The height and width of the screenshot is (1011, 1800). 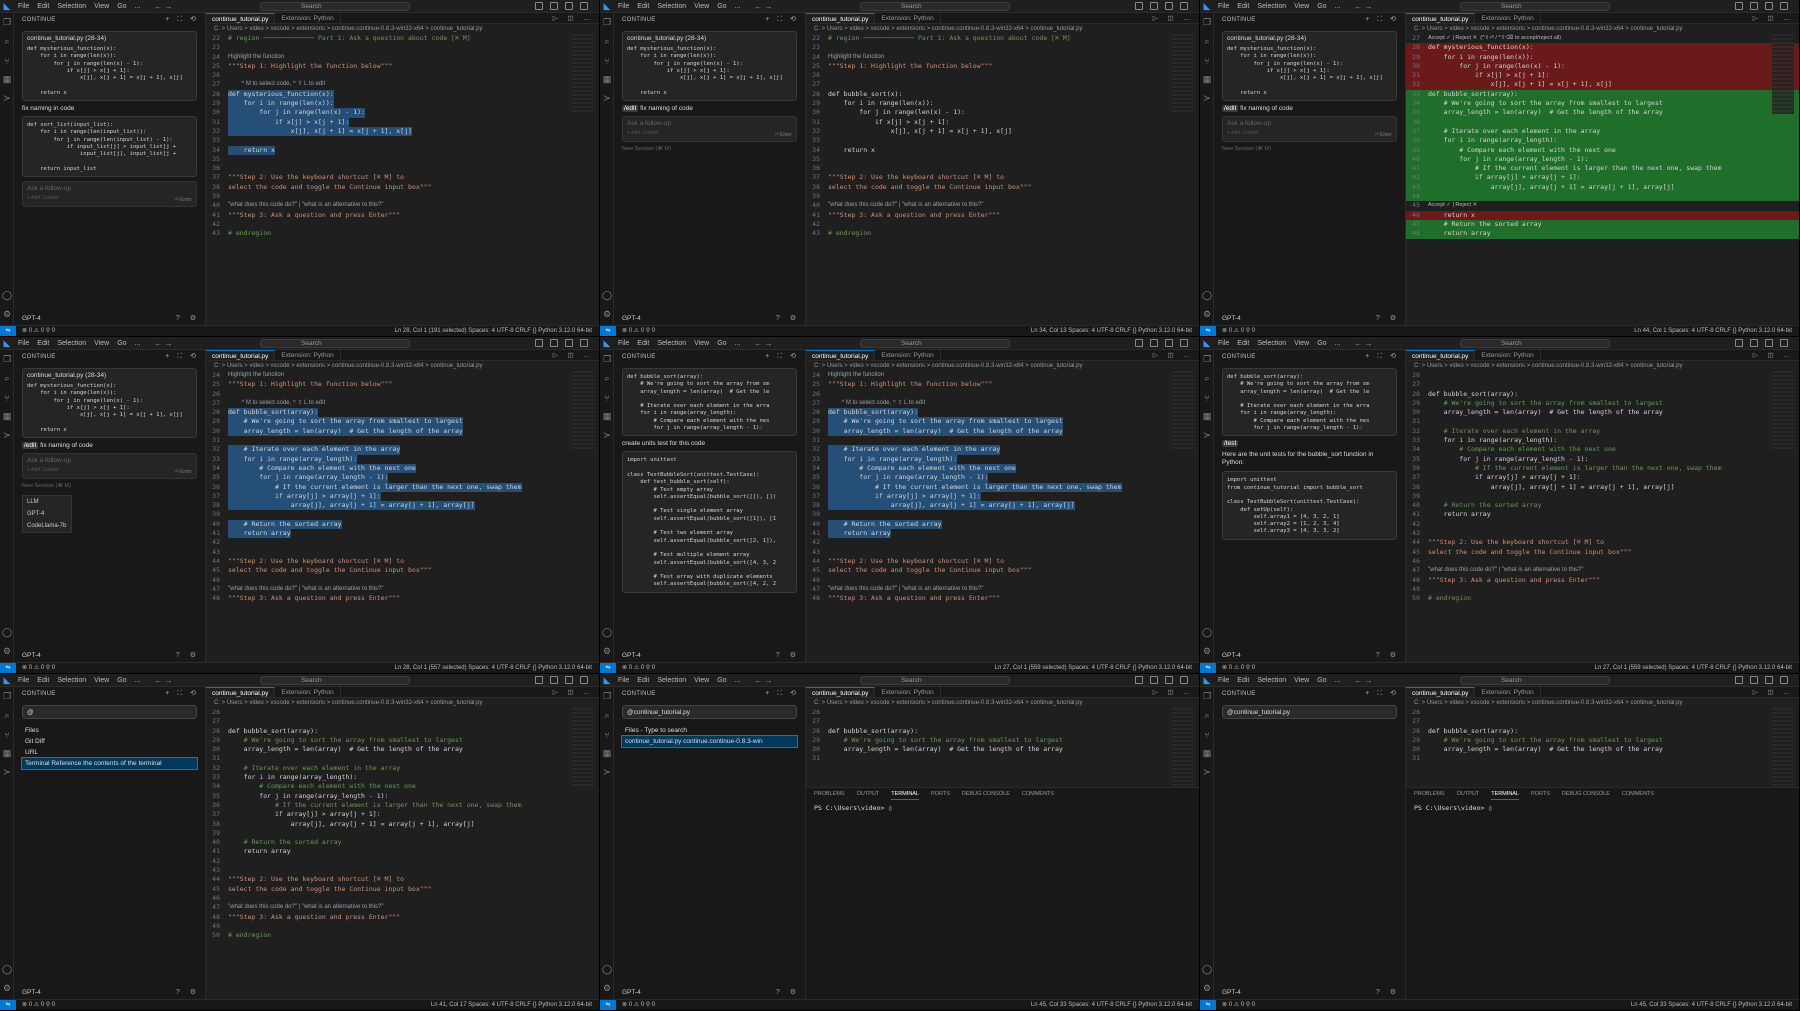 What do you see at coordinates (709, 712) in the screenshot?
I see `context-input: @continue_tutorial.py` at bounding box center [709, 712].